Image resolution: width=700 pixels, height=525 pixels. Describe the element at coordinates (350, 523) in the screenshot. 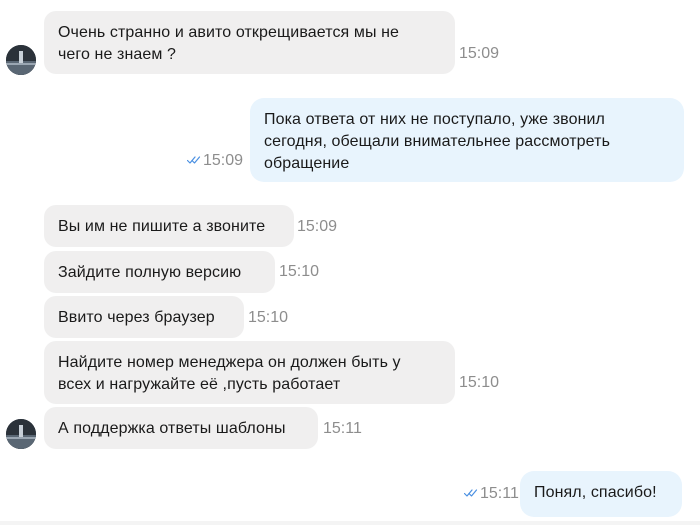

I see `divider` at that location.